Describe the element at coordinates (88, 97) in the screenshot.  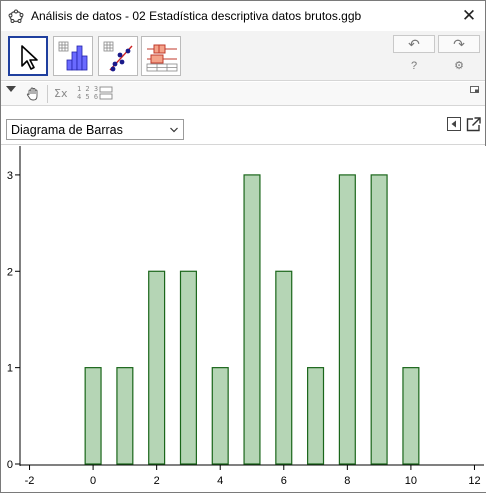
I see `numbers-label-bottom: 4 5 6` at that location.